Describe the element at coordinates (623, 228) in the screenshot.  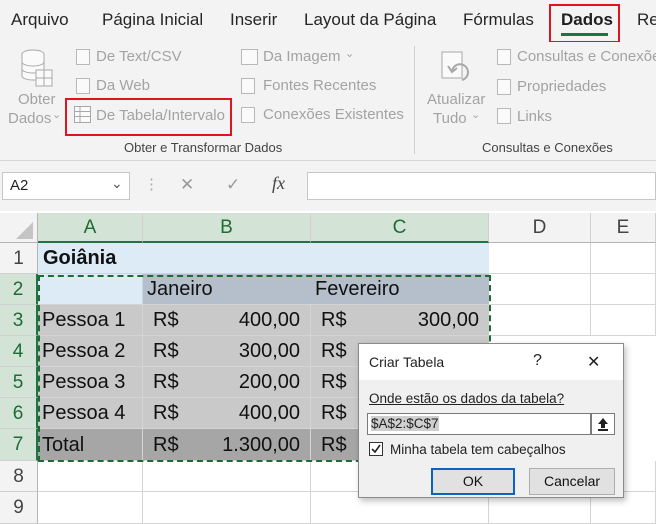
I see `column-header-e: E` at that location.